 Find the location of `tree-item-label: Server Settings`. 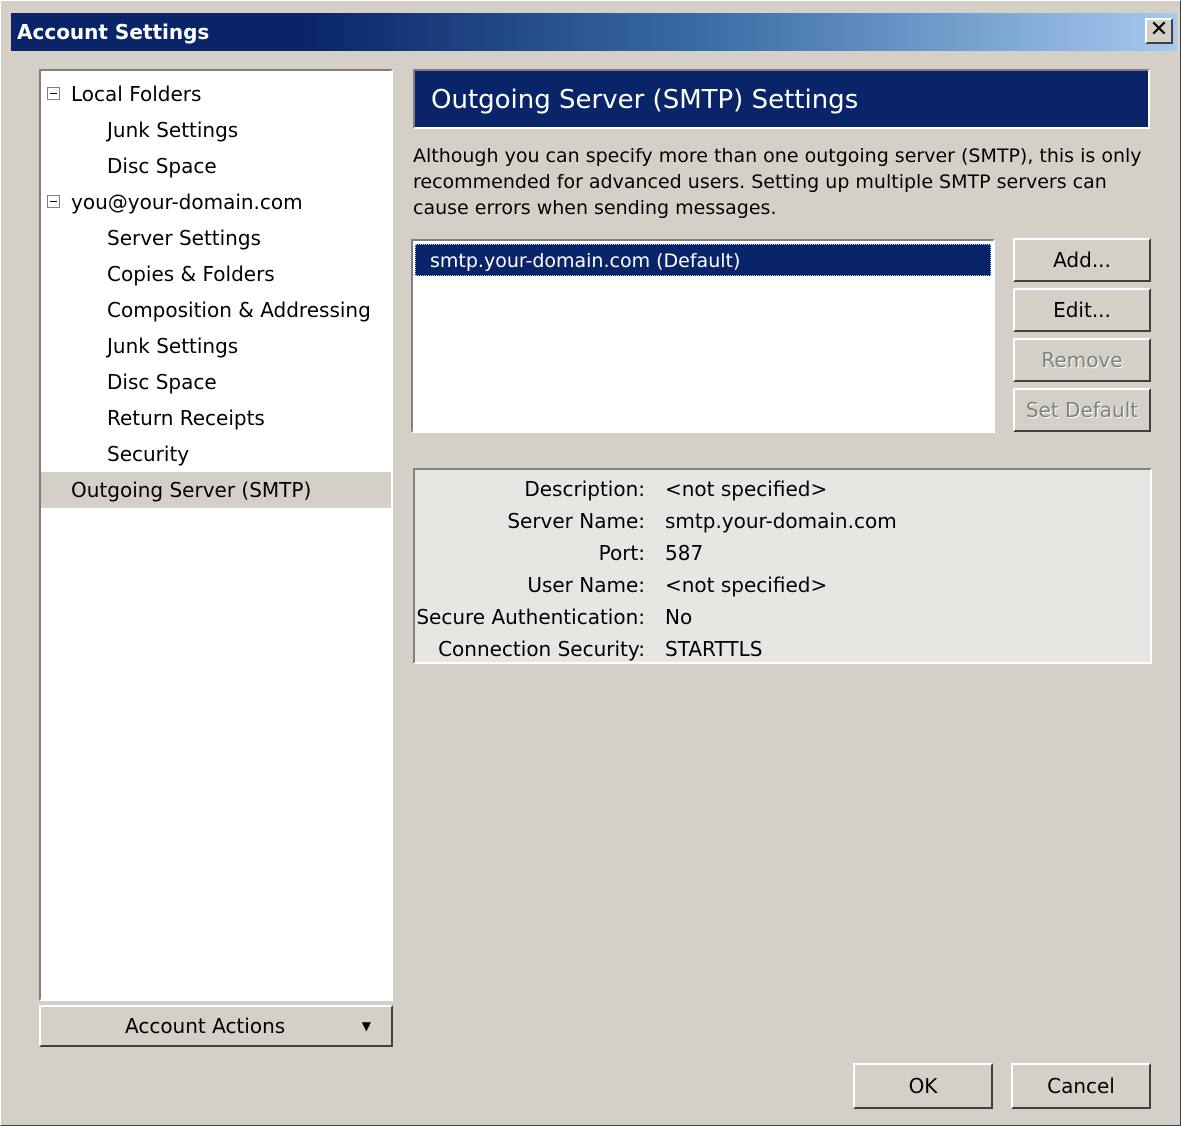

tree-item-label: Server Settings is located at coordinates (184, 238).